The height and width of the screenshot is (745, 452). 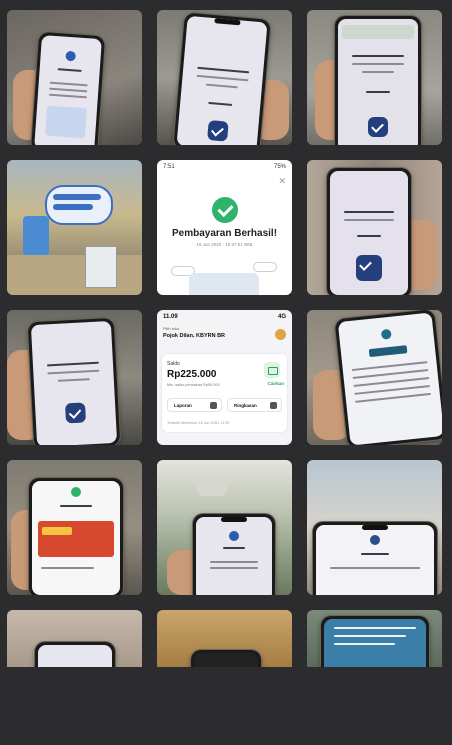 I want to click on laporan-label: Laporan, so click(x=183, y=405).